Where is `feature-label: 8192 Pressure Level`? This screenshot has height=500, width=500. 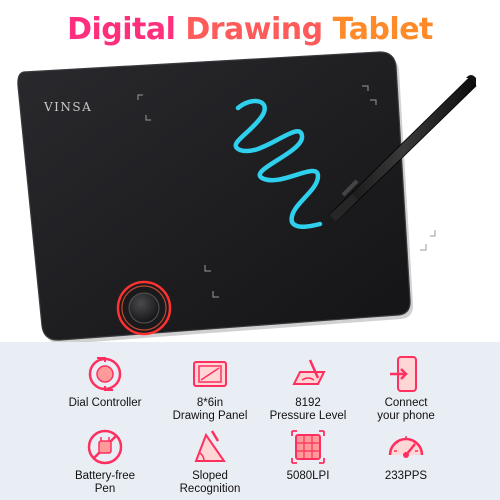 feature-label: 8192 Pressure Level is located at coordinates (308, 409).